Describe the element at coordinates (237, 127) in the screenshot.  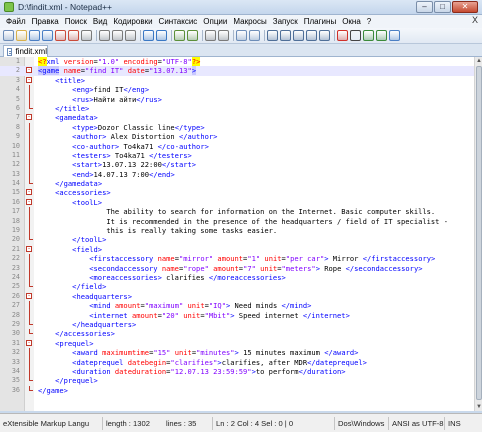
I see `code-line: 8 <type>Dozor Classic line</type>` at that location.